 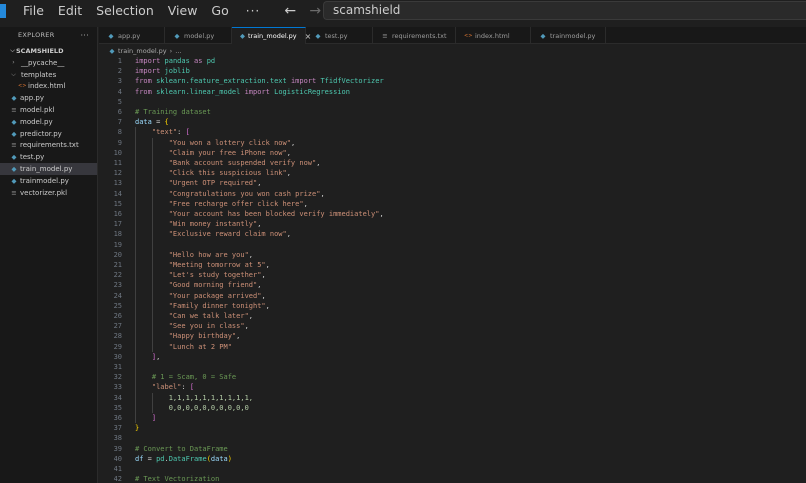 I want to click on code-token: ], so click(x=154, y=418).